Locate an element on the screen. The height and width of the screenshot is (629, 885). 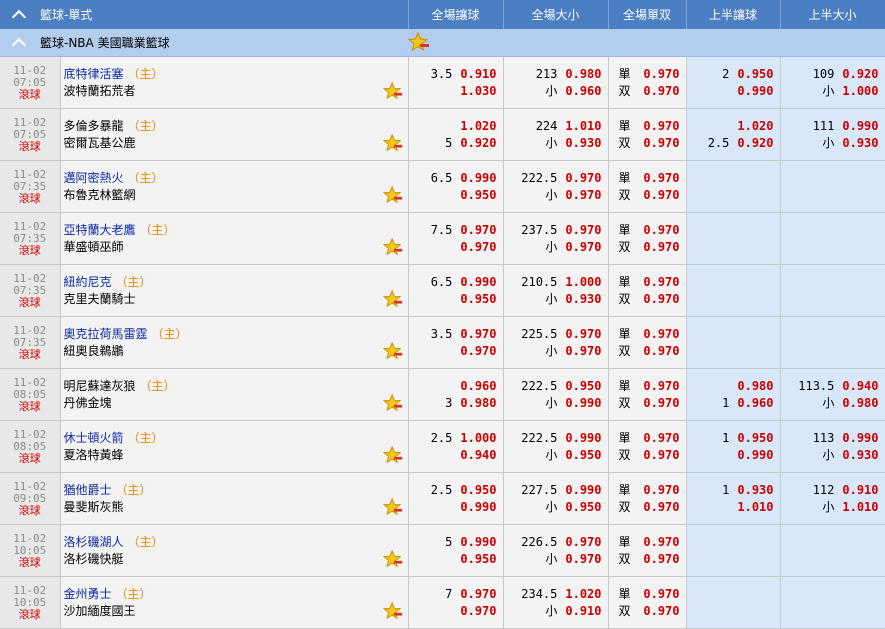
odds-over: 234.5 1.020 is located at coordinates (552, 594).